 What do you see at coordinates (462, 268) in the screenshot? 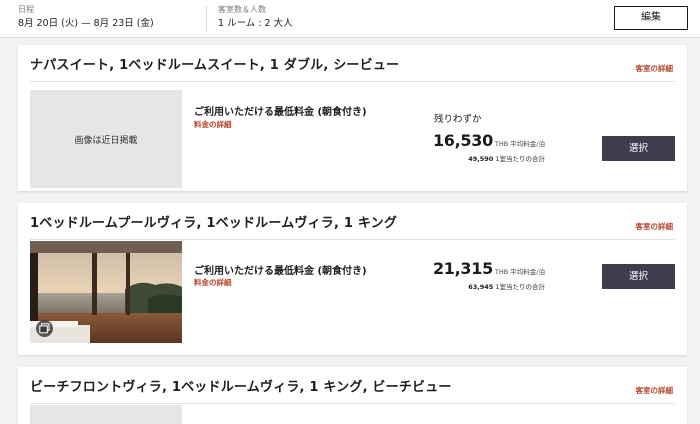
I see `price-value: 21,315` at bounding box center [462, 268].